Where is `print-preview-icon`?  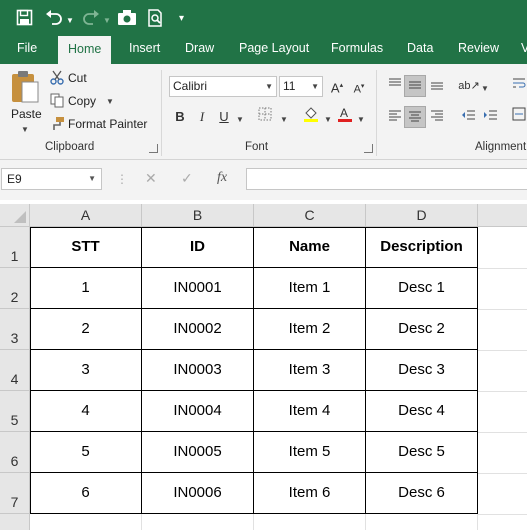 print-preview-icon is located at coordinates (156, 20).